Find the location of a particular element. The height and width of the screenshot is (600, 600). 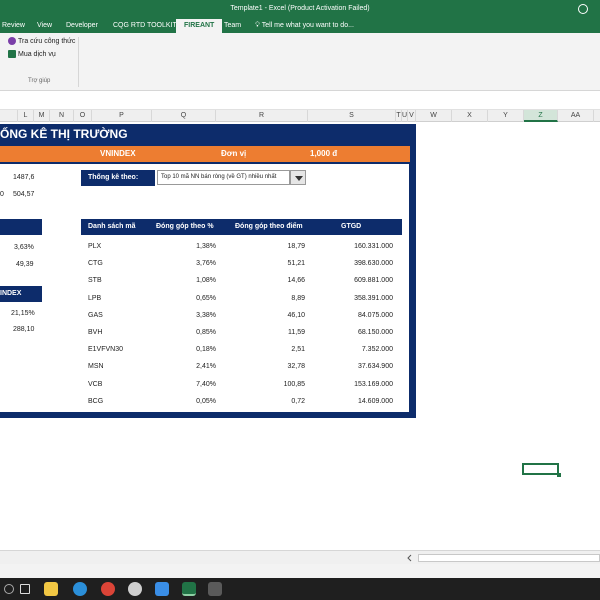

formula-lookup-label: Tra cứu công thức is located at coordinates (47, 41).